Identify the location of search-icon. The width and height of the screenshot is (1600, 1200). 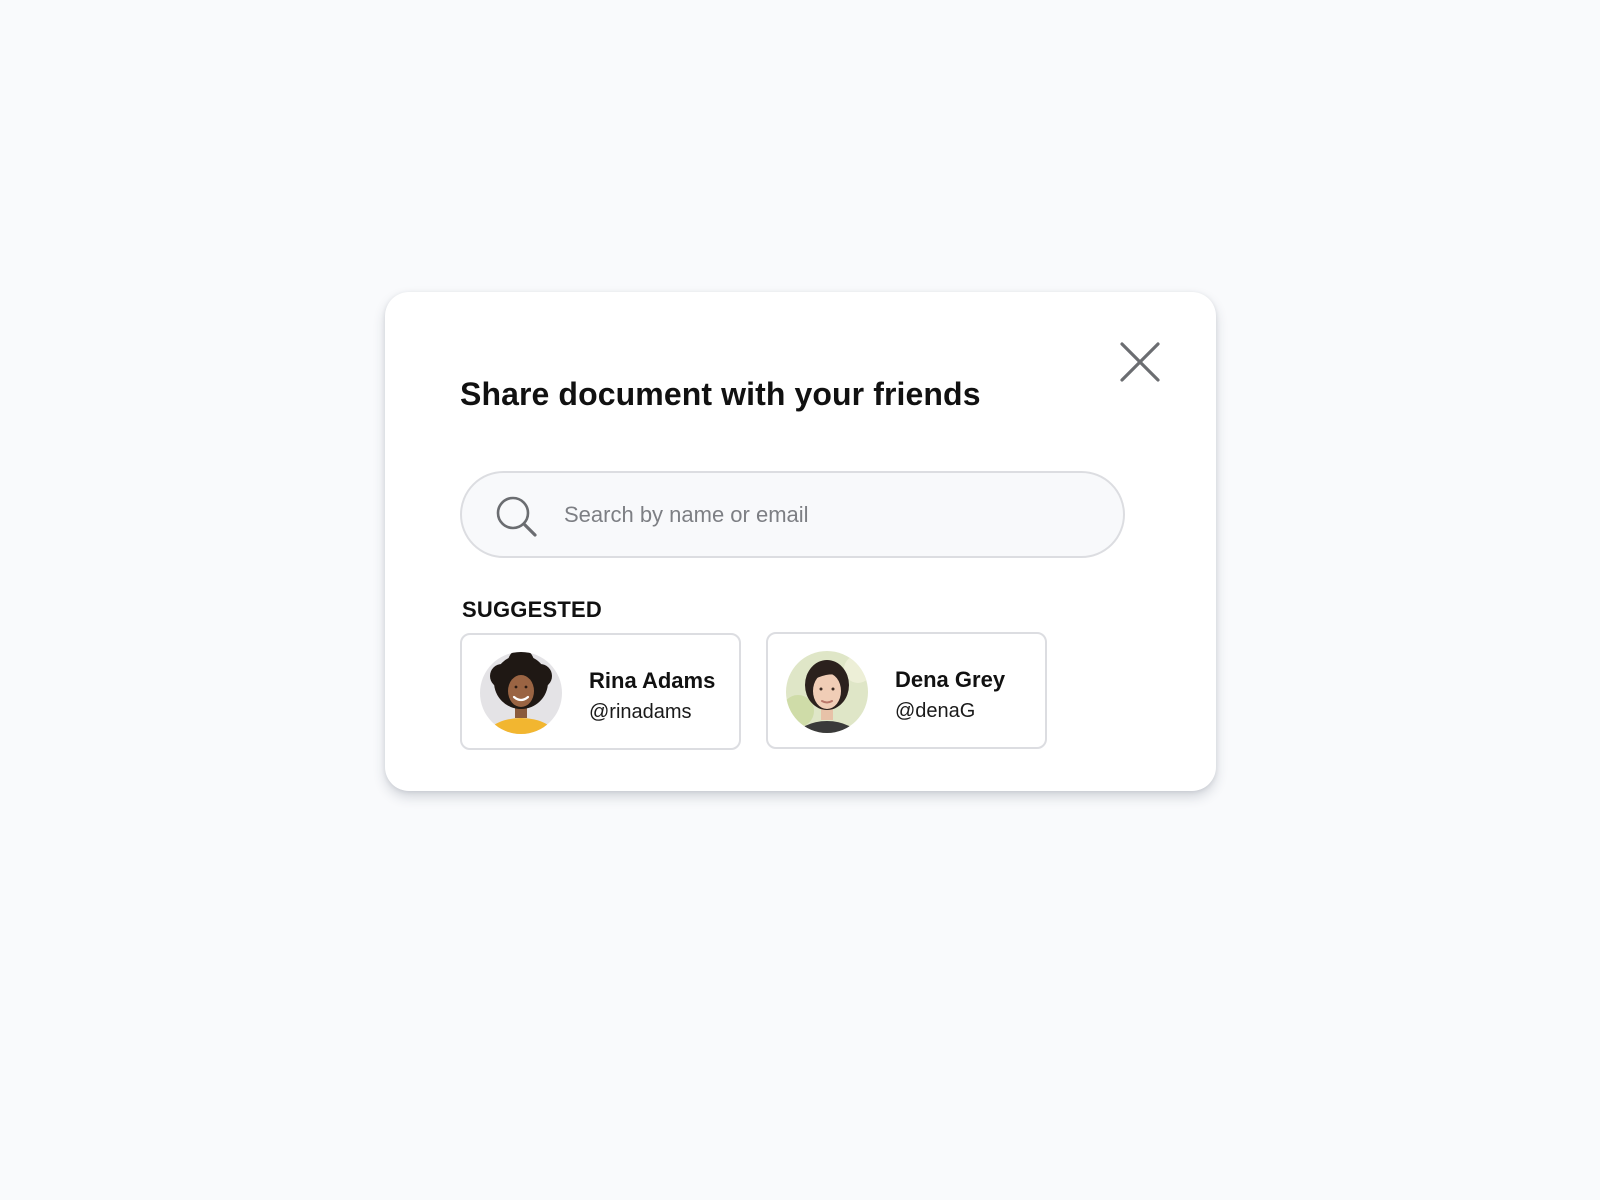
(517, 517).